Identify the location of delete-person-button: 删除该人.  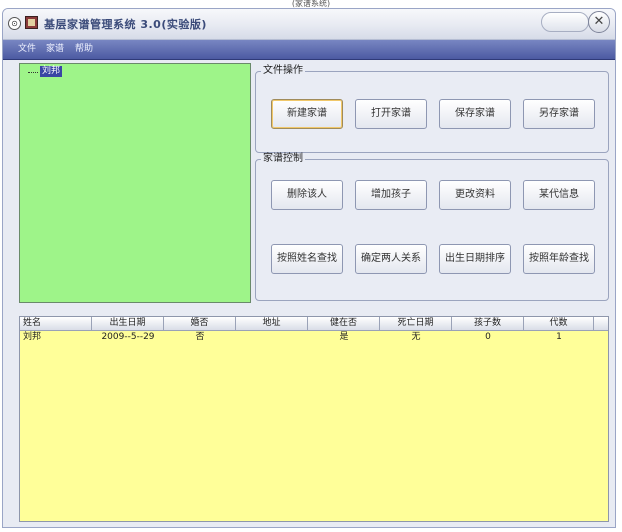
(307, 195).